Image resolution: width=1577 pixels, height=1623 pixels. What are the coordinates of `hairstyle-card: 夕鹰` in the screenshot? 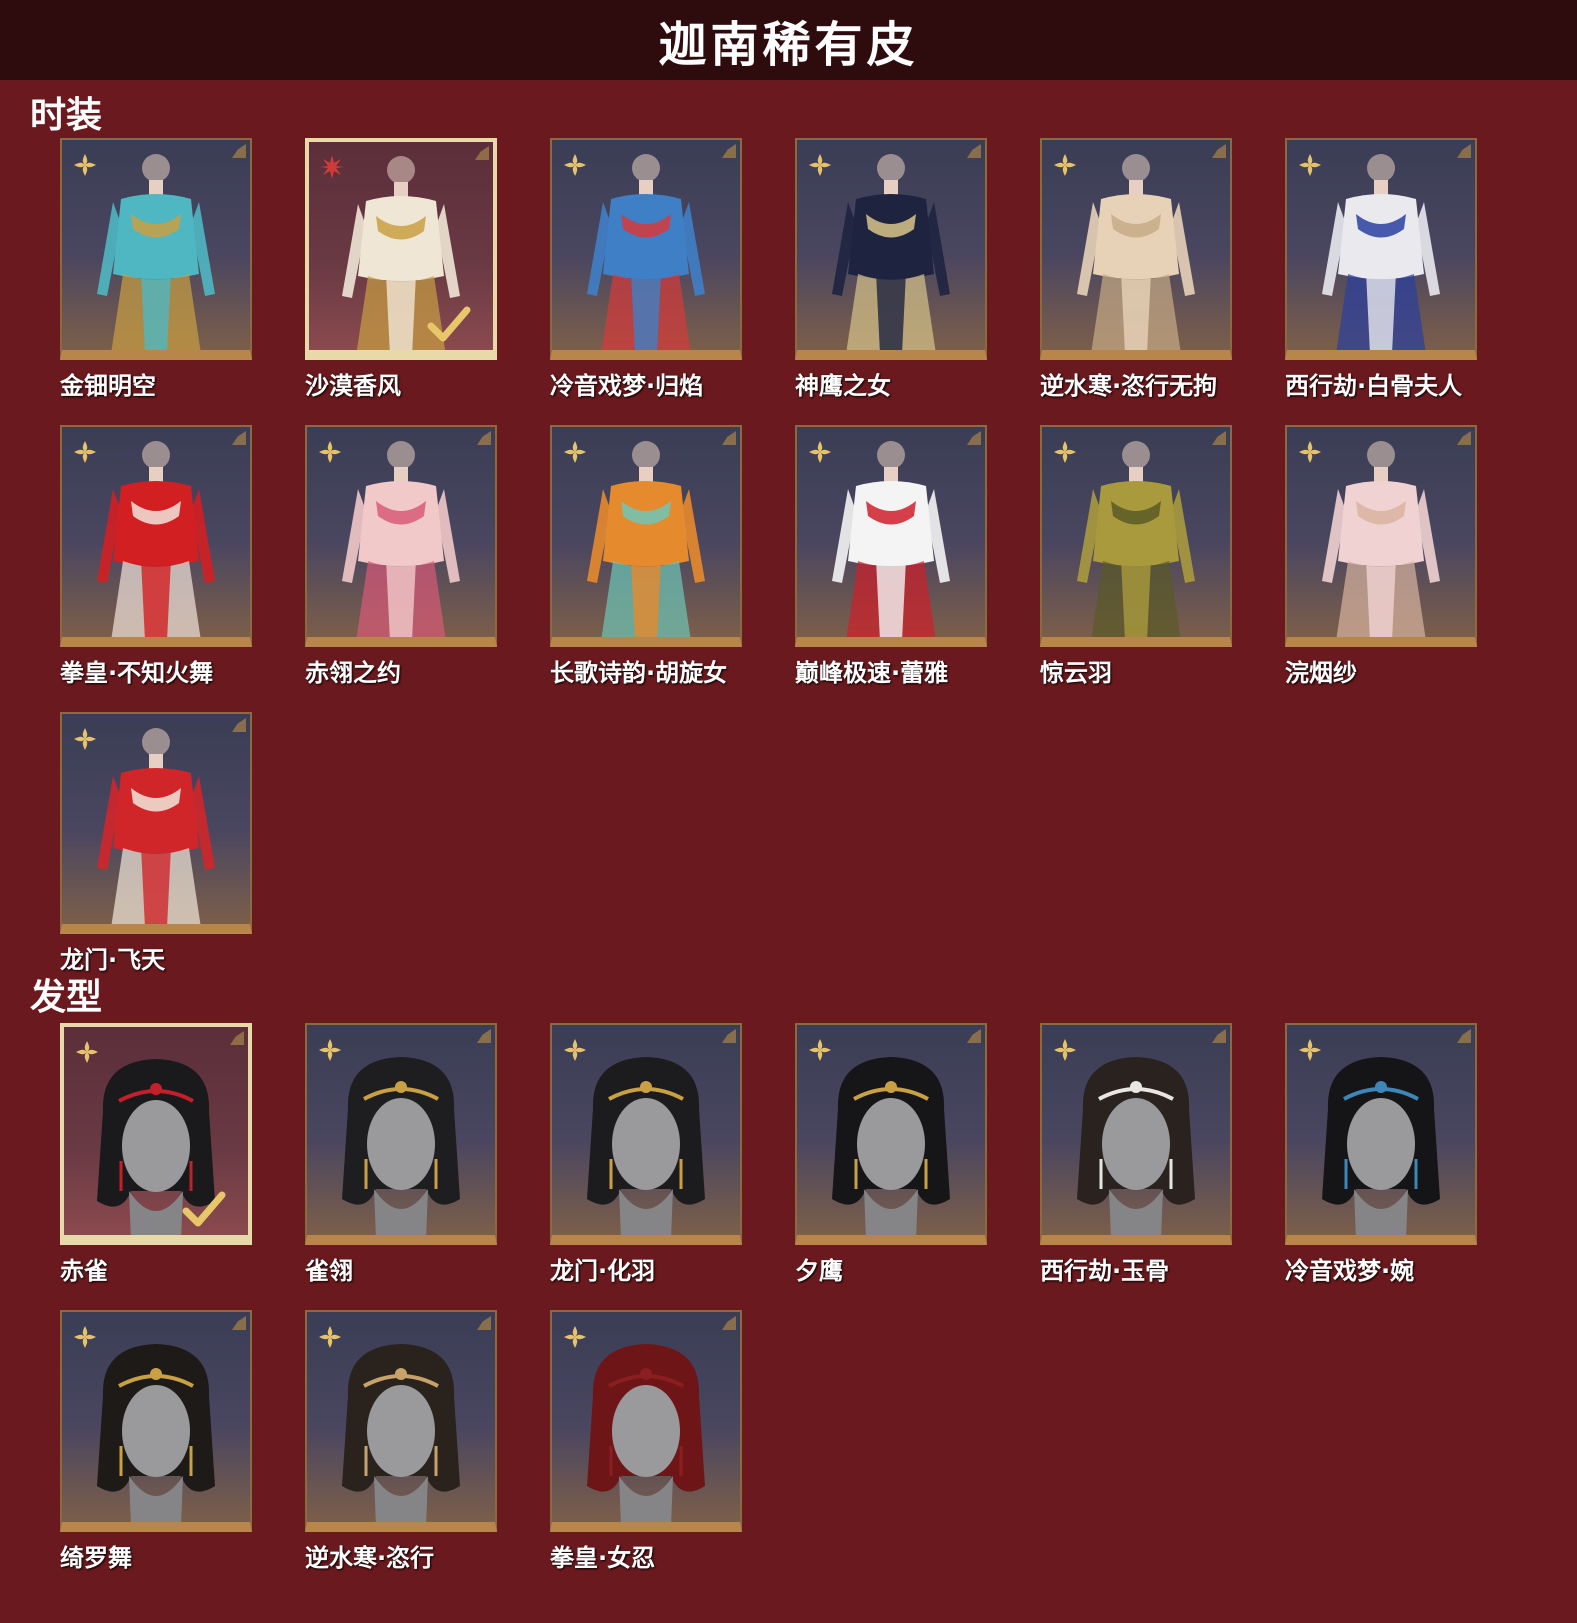 It's located at (891, 1154).